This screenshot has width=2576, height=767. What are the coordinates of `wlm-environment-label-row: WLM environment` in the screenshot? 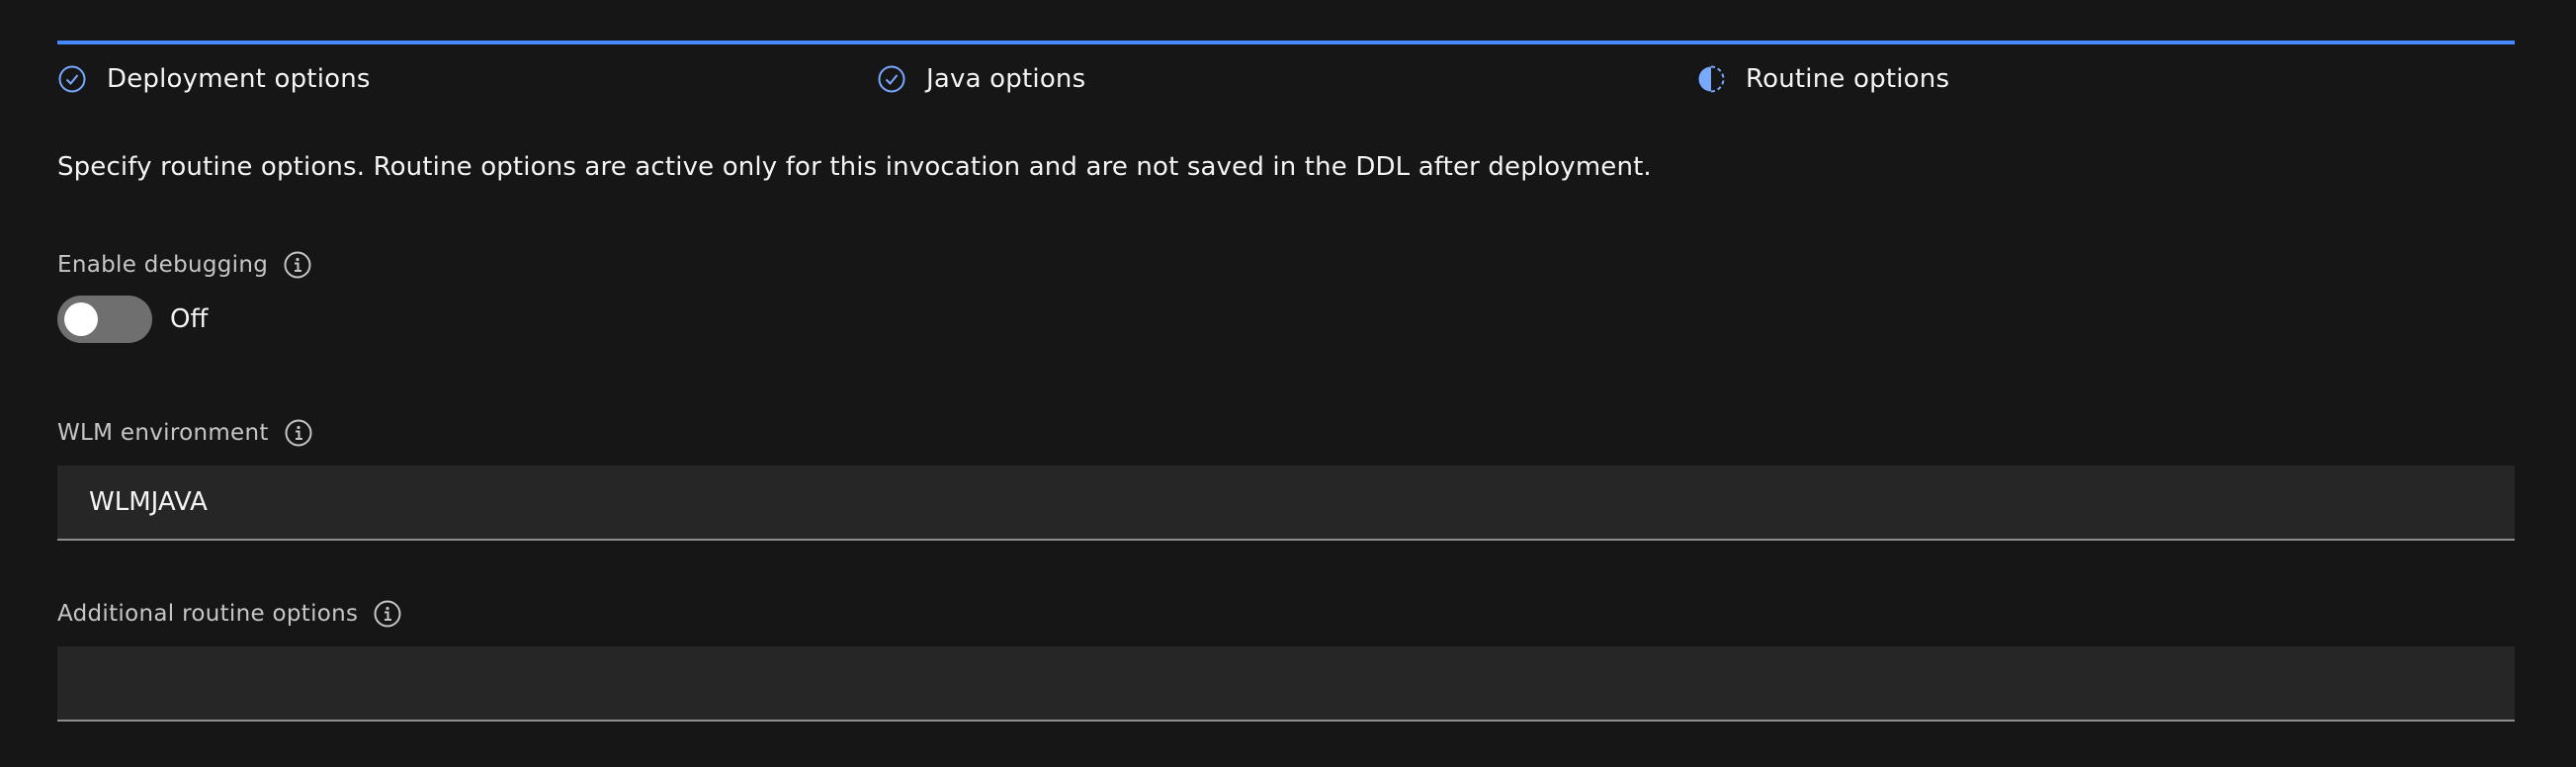 It's located at (185, 433).